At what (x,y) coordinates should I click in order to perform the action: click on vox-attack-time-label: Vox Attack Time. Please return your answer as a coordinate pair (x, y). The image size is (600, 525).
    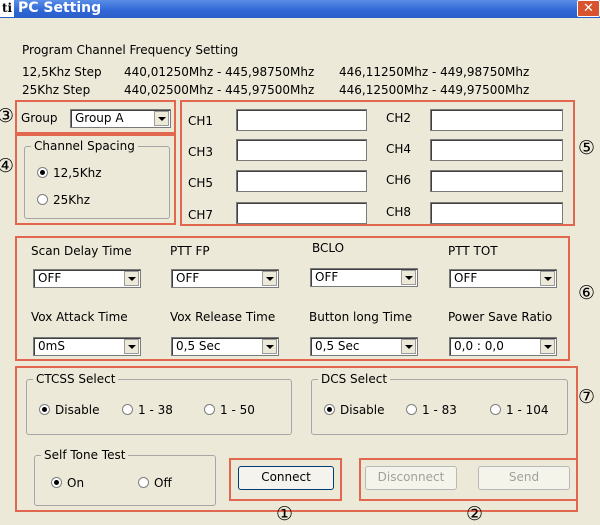
    Looking at the image, I should click on (79, 317).